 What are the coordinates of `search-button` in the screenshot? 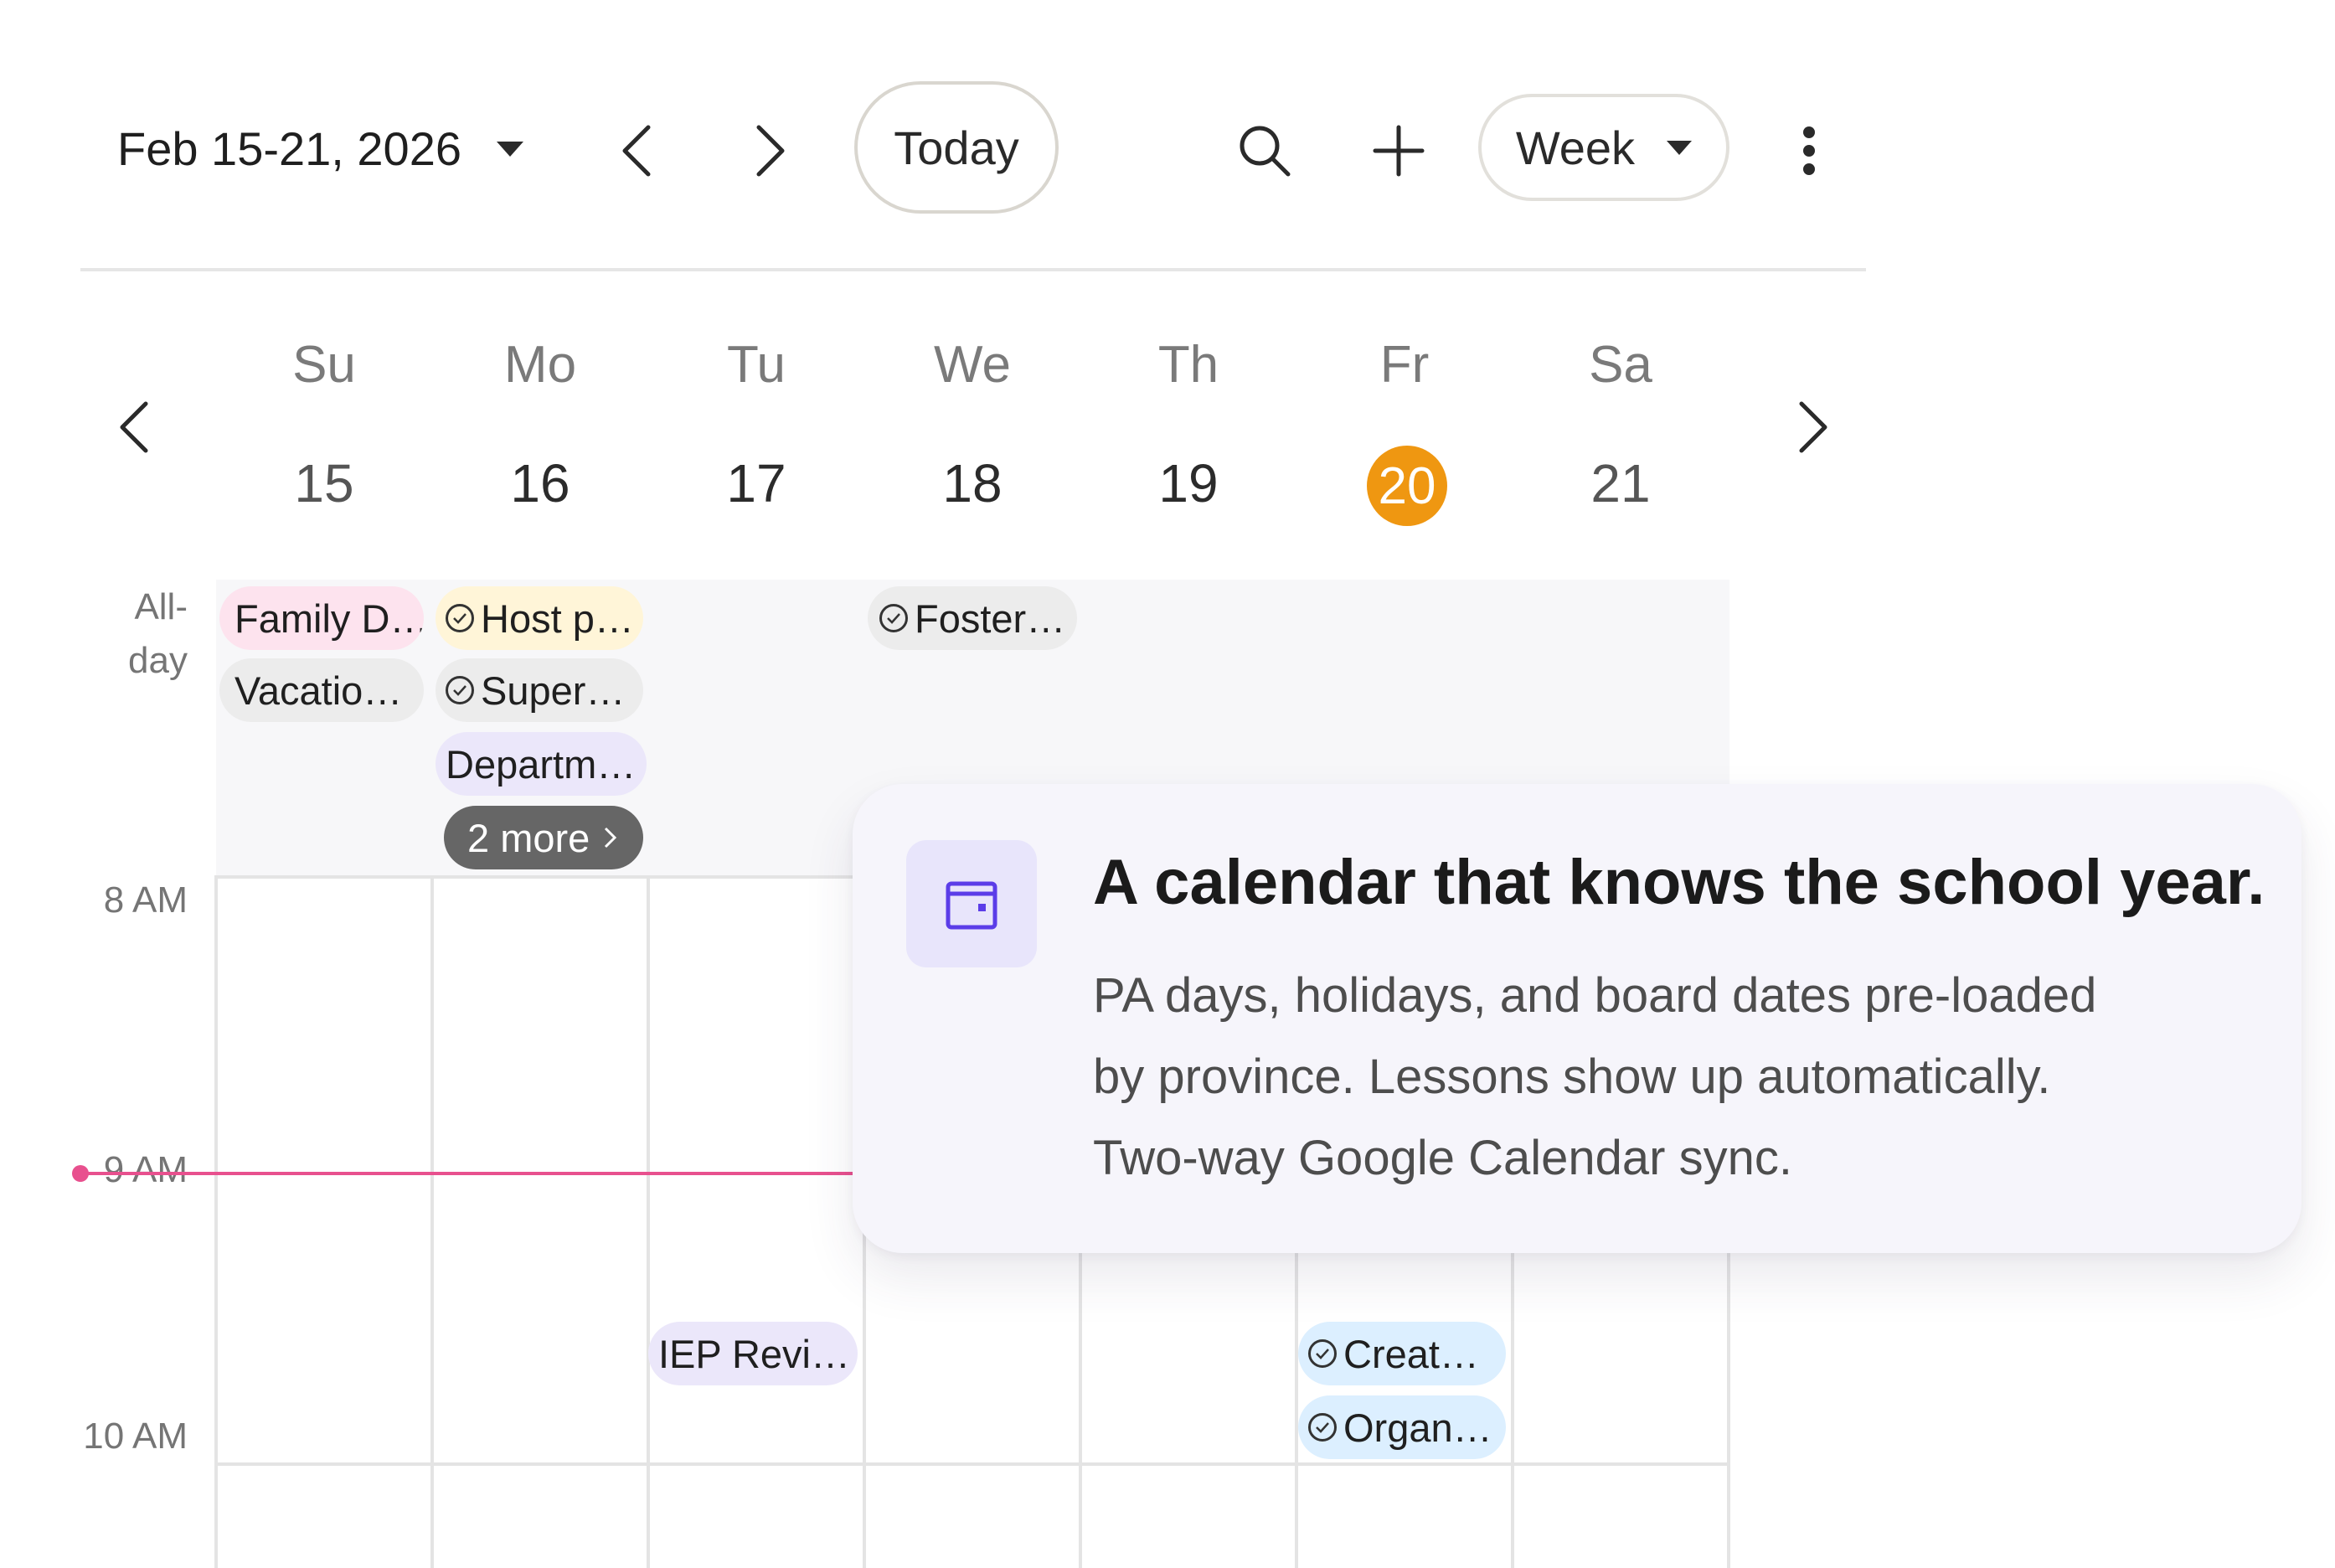 It's located at (1264, 151).